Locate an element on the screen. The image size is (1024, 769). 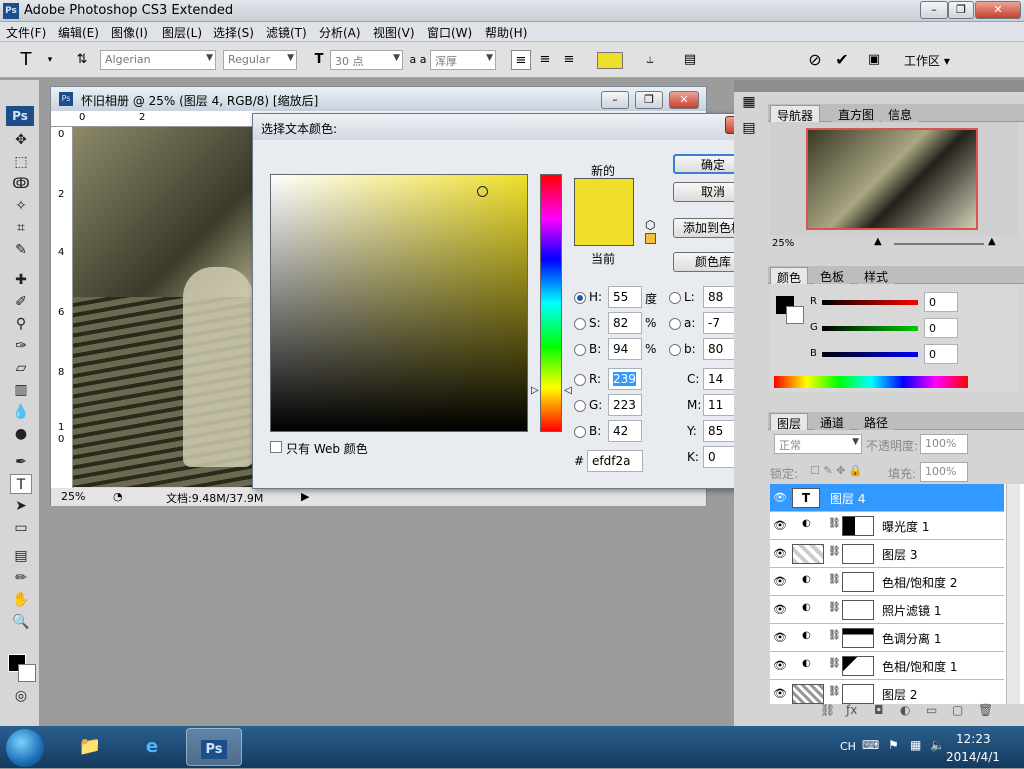
font-style-select: Regular ▼ is located at coordinates (260, 60).